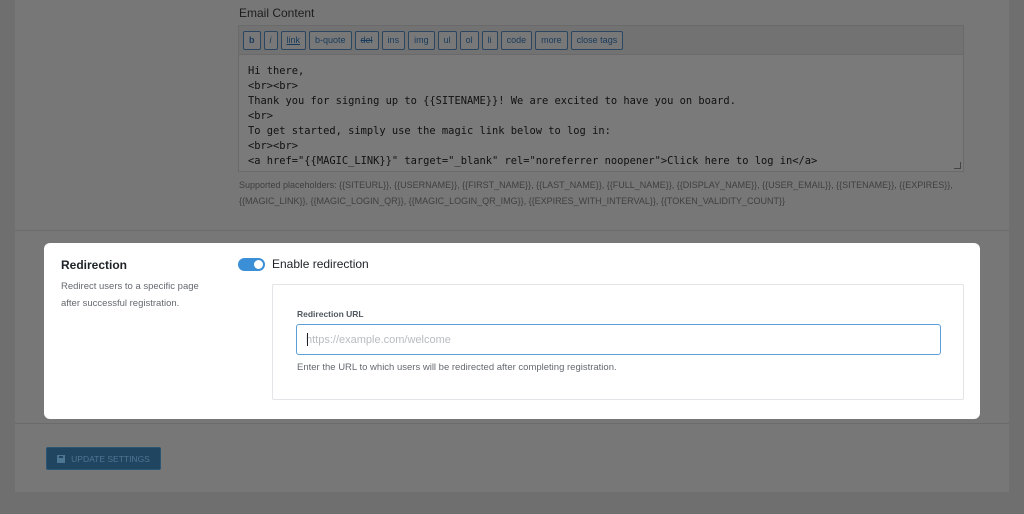 This screenshot has width=1024, height=514. I want to click on qt-italic-button: i, so click(270, 40).